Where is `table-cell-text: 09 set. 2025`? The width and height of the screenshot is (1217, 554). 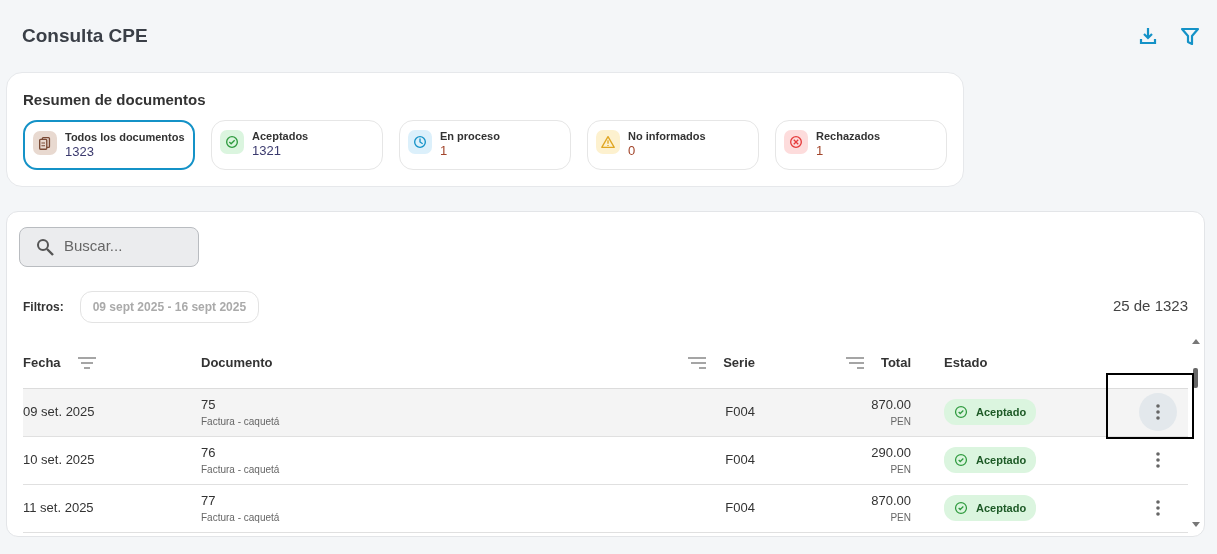 table-cell-text: 09 set. 2025 is located at coordinates (59, 412).